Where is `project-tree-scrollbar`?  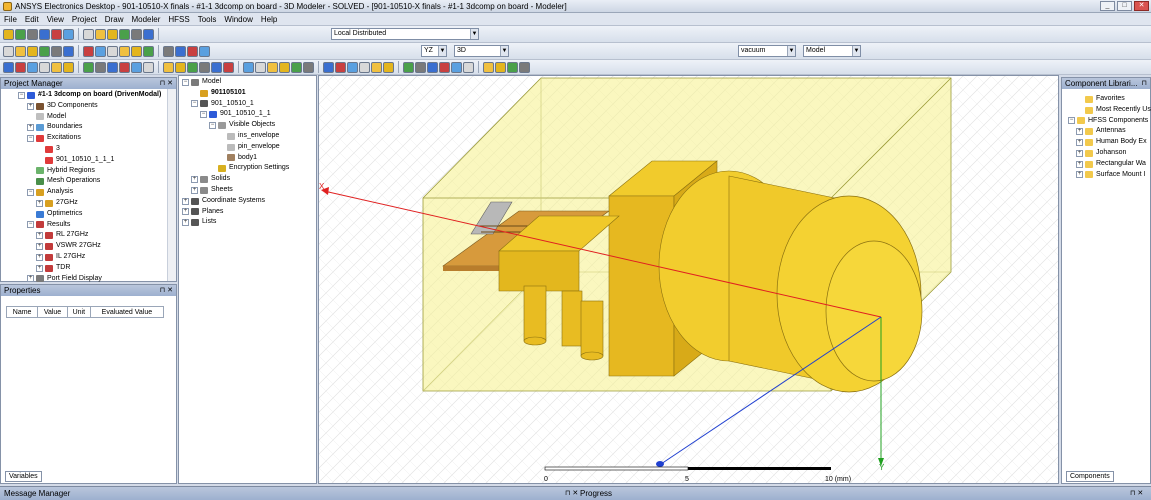
project-tree-scrollbar is located at coordinates (171, 185).